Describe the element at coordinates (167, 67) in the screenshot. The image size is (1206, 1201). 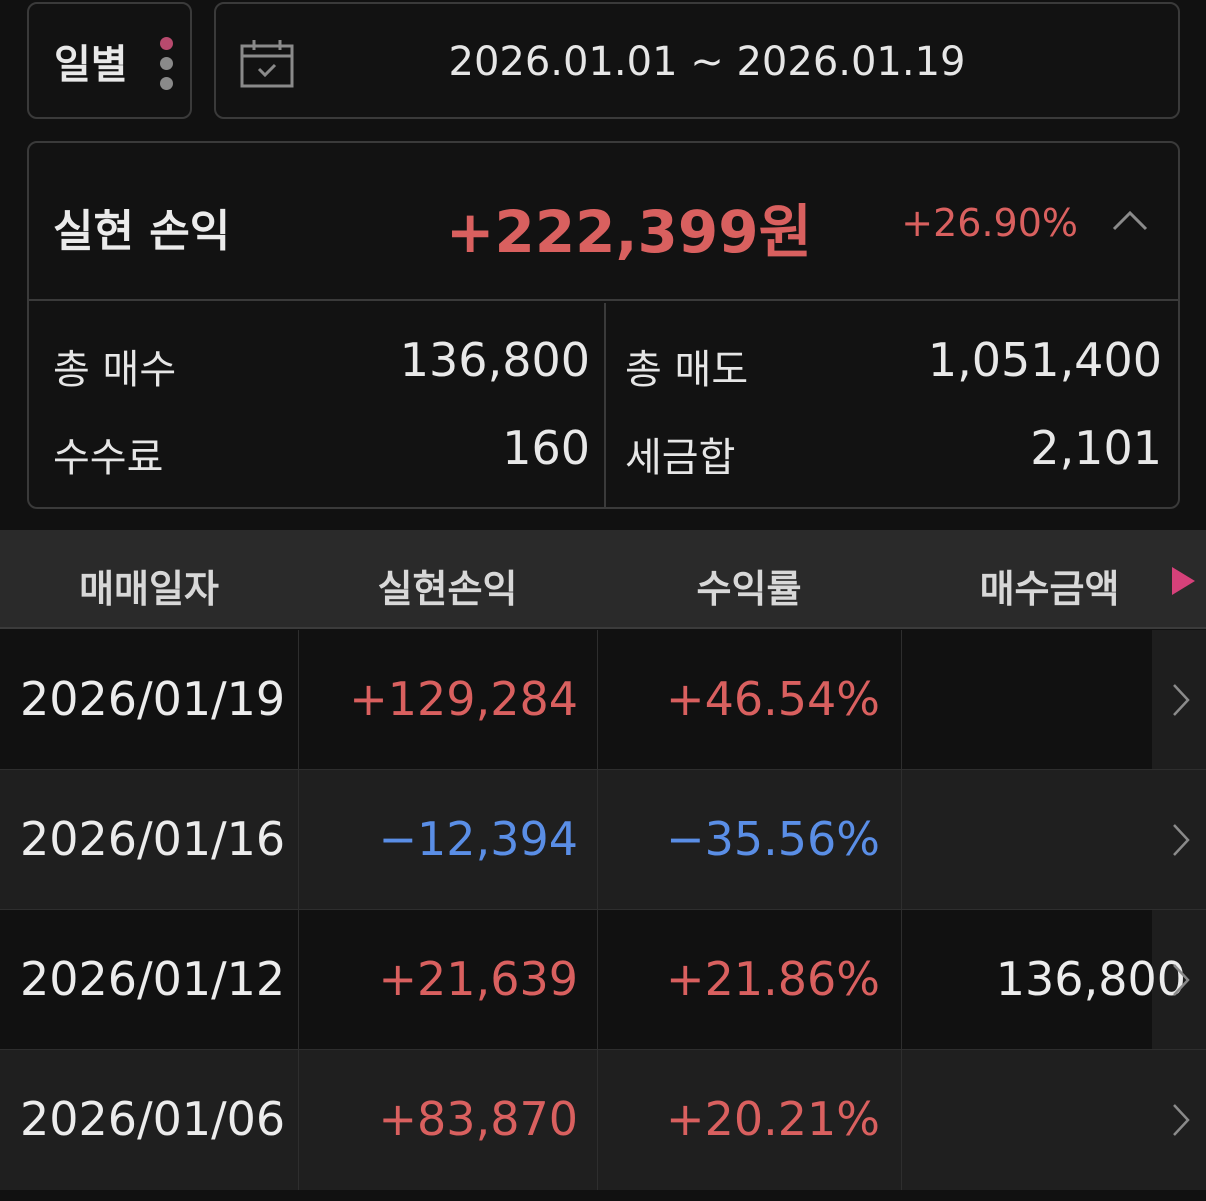
I see `vertical-dots-icon` at that location.